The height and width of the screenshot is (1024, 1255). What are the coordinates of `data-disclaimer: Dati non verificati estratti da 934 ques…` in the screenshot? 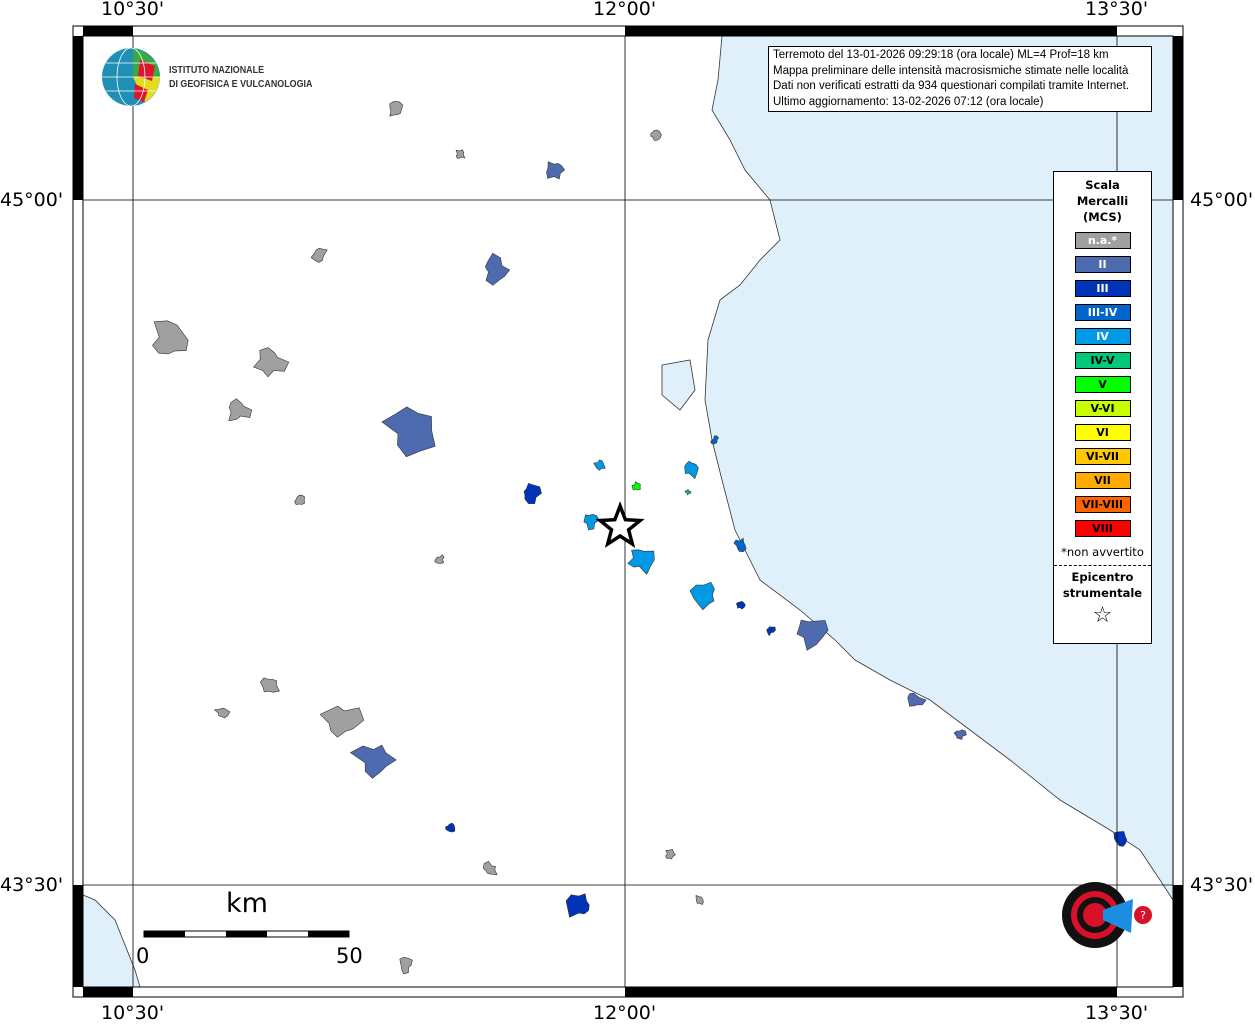 It's located at (951, 86).